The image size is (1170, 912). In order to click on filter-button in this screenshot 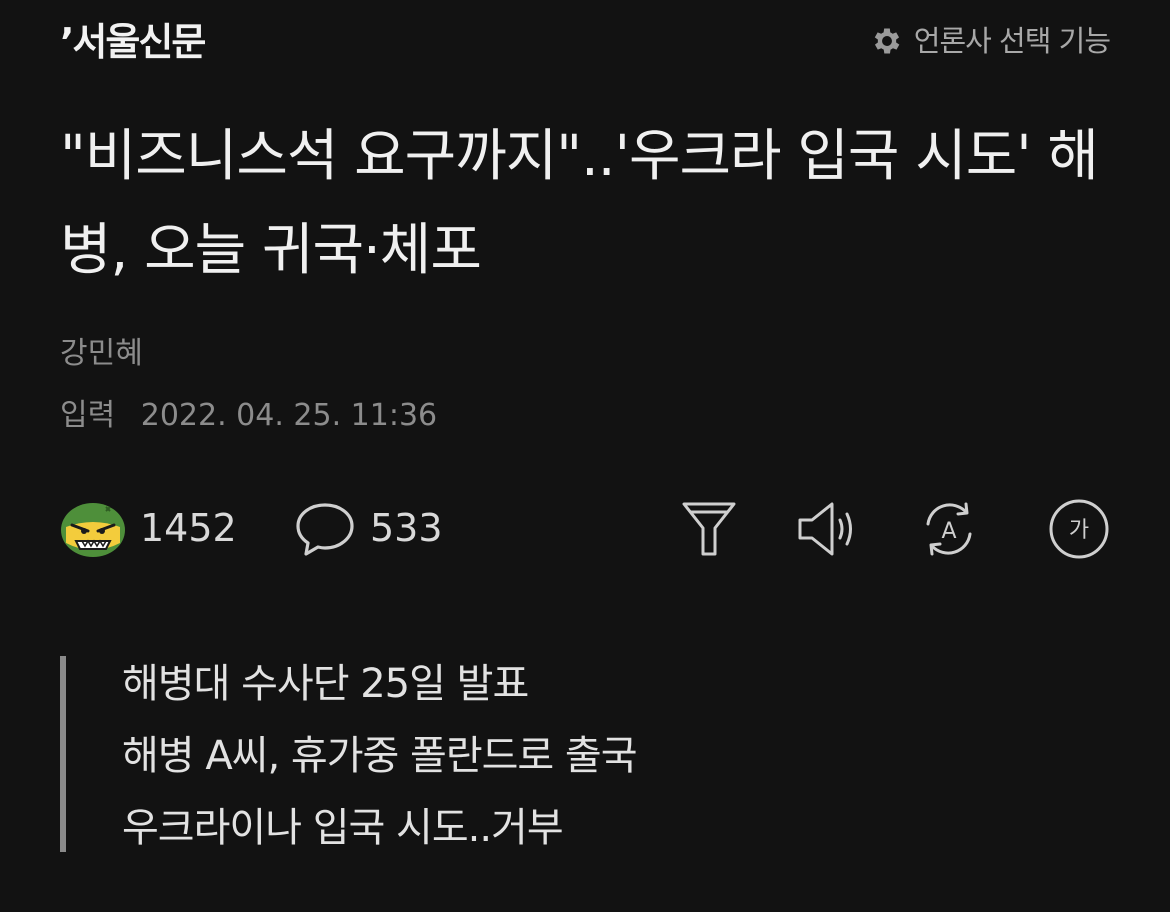, I will do `click(709, 529)`.